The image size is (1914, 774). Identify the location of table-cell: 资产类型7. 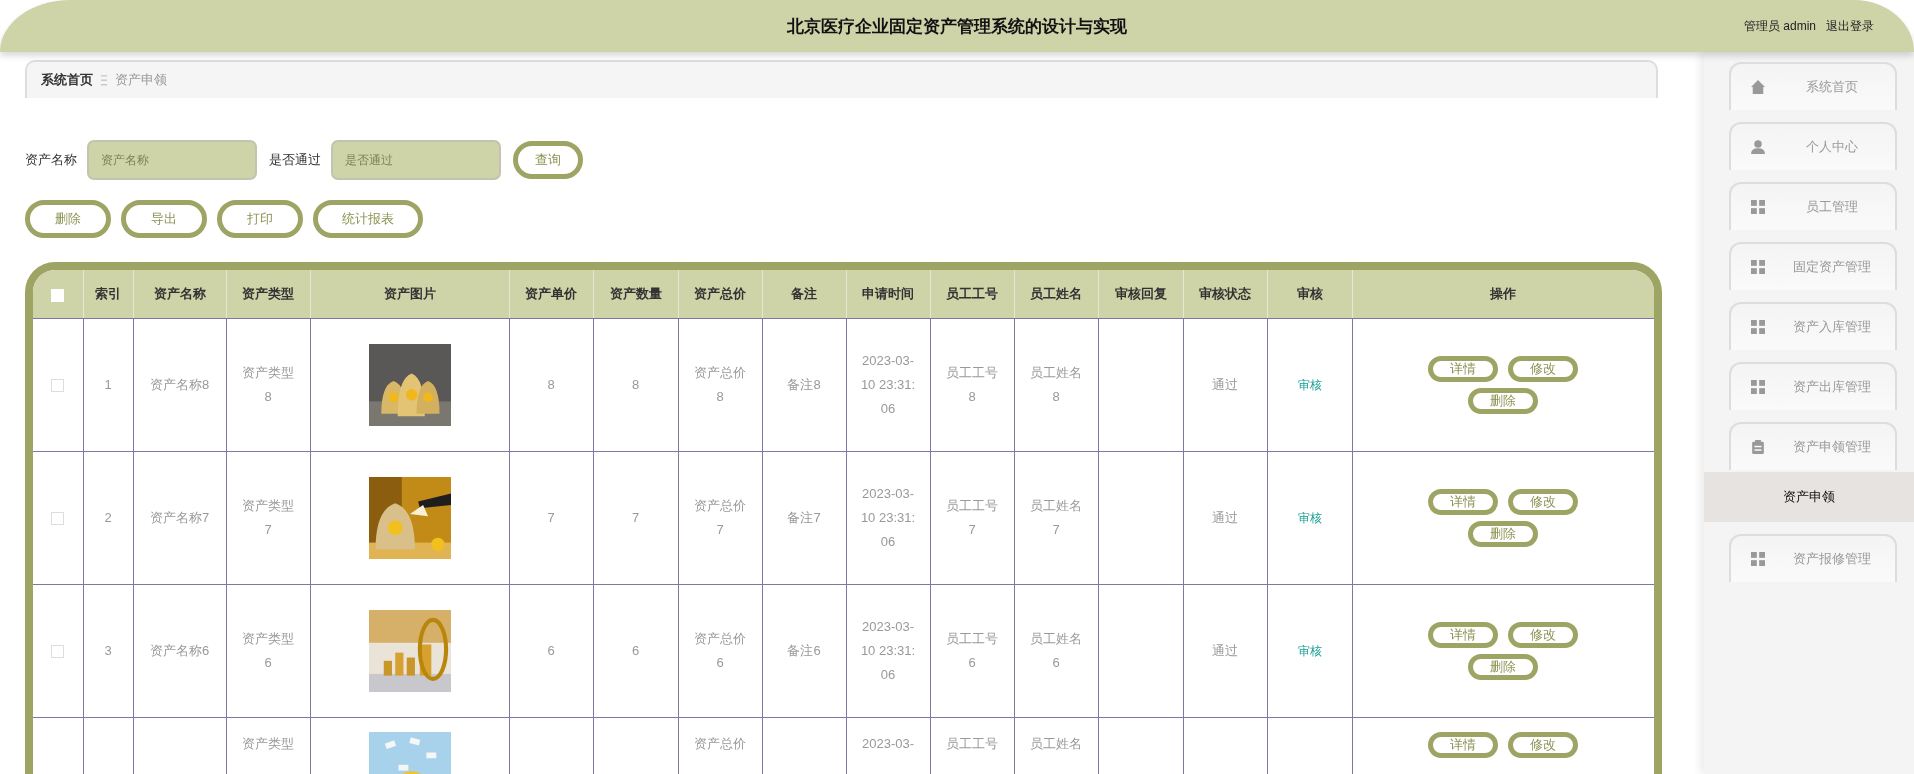
(268, 517).